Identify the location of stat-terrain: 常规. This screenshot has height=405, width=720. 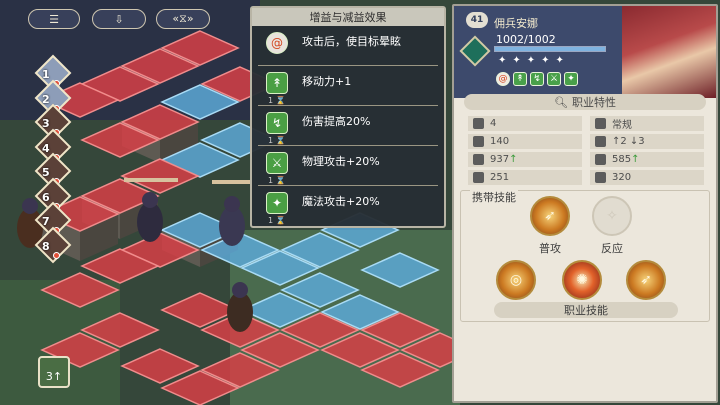
(647, 123).